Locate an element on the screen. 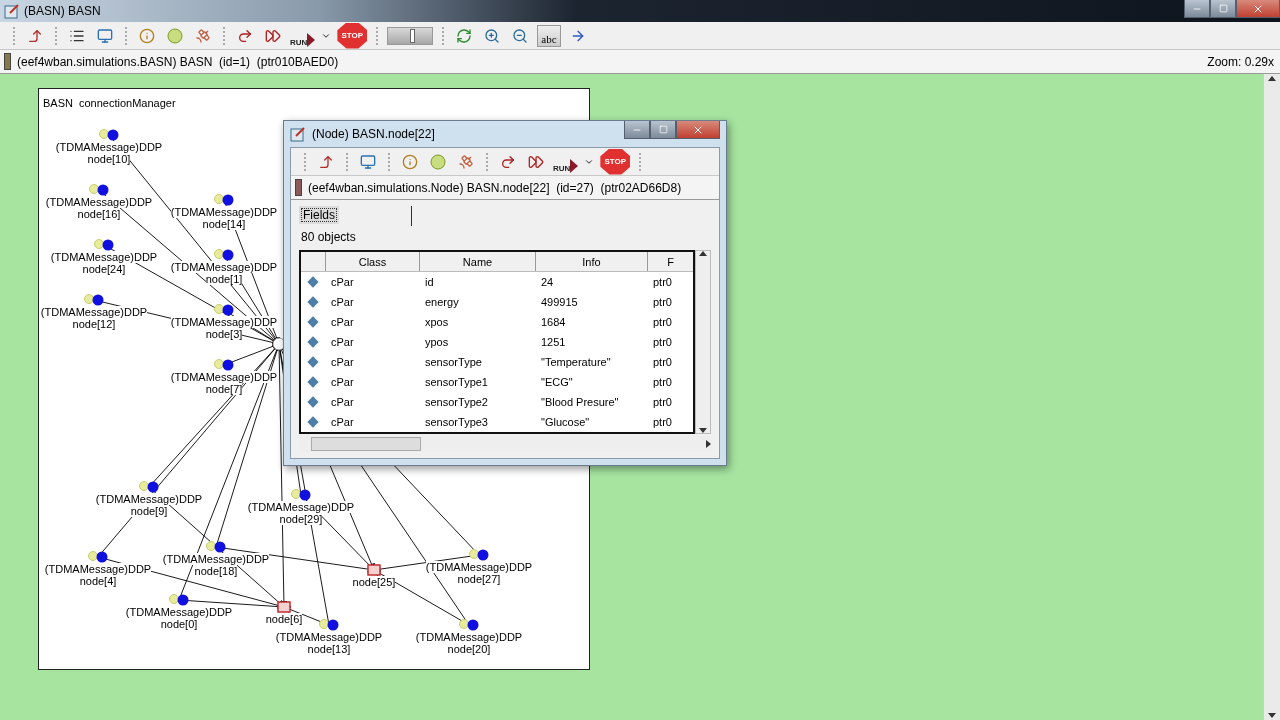 The height and width of the screenshot is (720, 1280). table-cell-text: energy is located at coordinates (442, 302).